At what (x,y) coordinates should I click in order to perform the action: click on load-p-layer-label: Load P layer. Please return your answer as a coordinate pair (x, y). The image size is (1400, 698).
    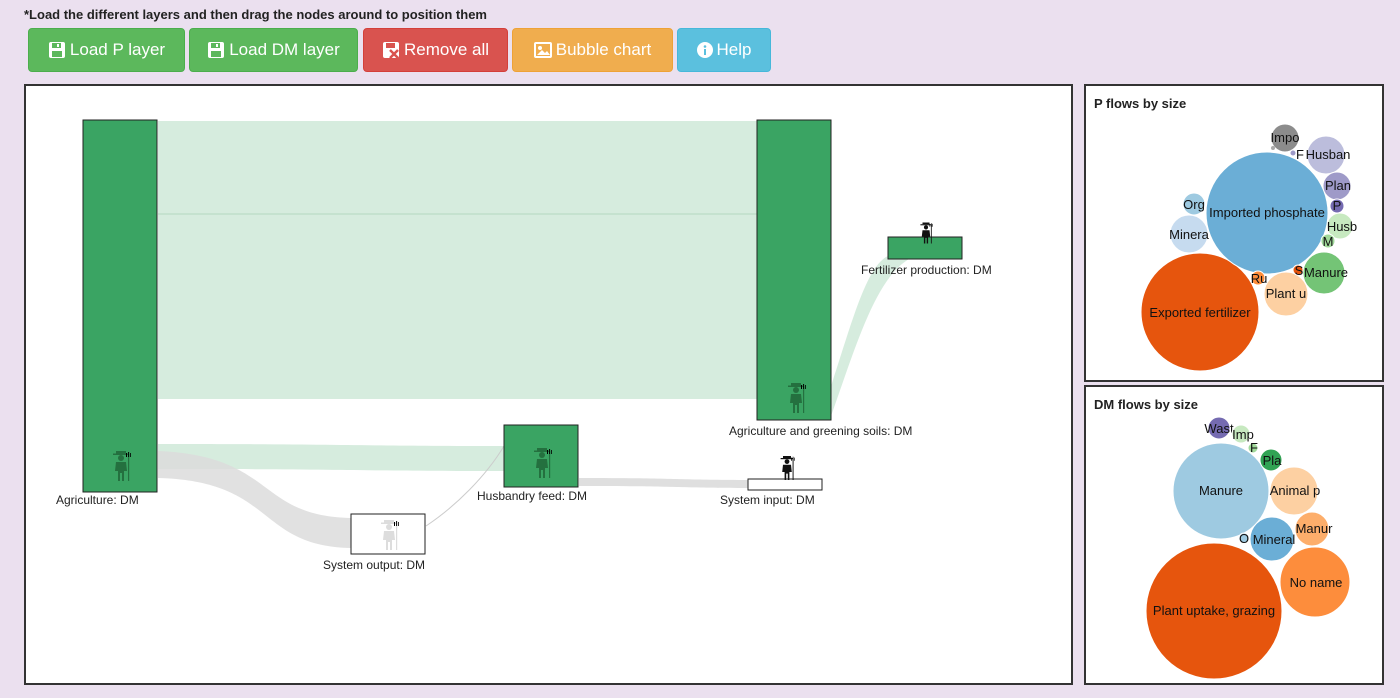
    Looking at the image, I should click on (117, 49).